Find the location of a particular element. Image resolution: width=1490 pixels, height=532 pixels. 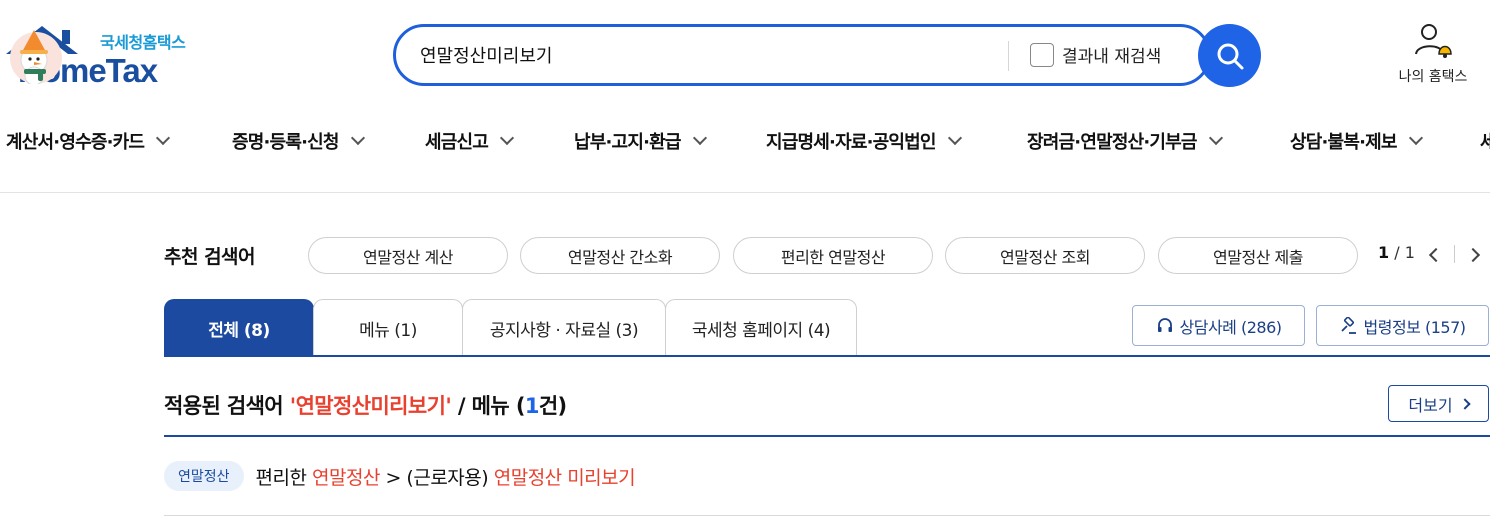

gavel-icon is located at coordinates (1348, 325).